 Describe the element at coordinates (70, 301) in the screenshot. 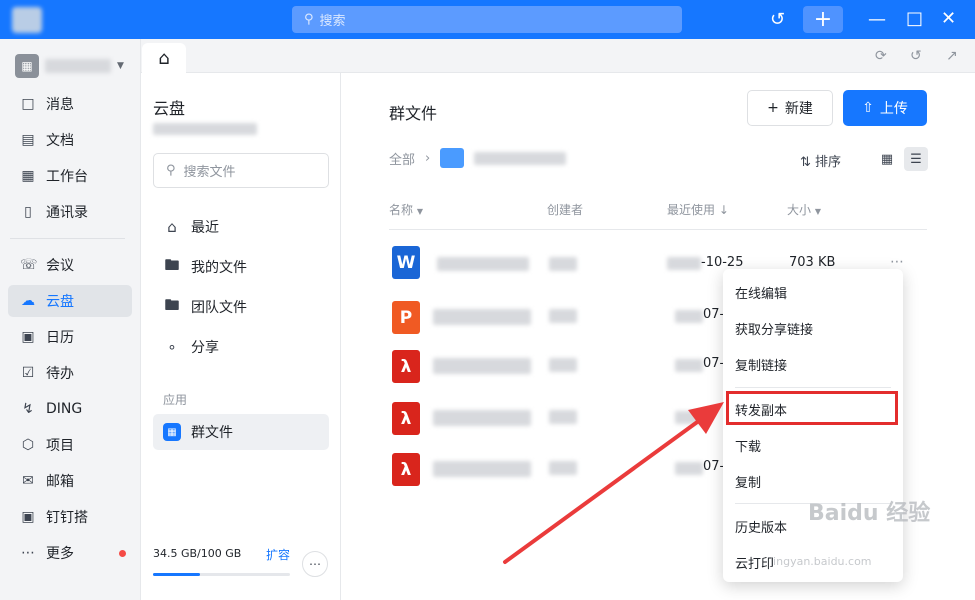

I see `nav-item-drive: ☁ 云盘` at that location.